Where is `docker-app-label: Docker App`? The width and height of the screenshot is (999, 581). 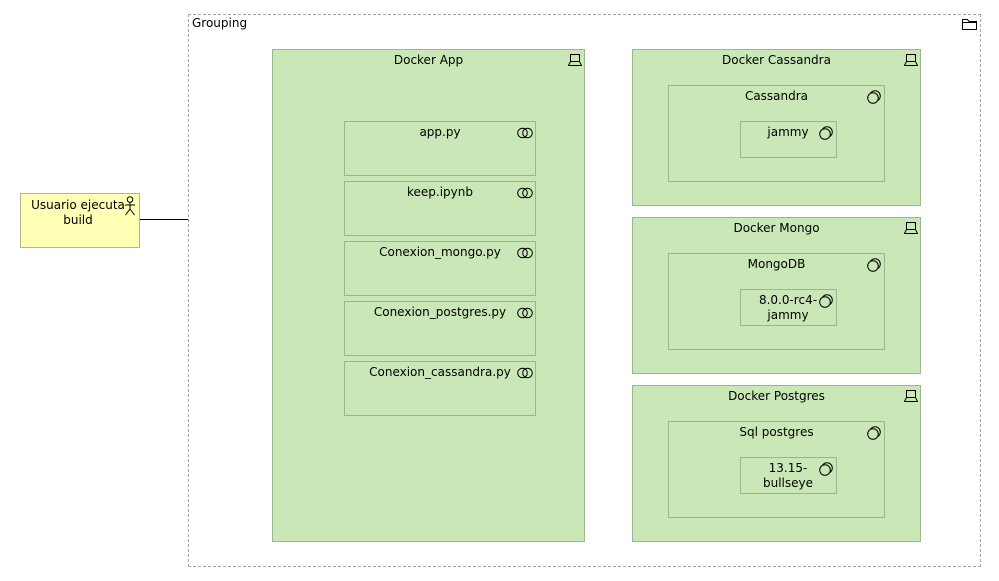
docker-app-label: Docker App is located at coordinates (428, 60).